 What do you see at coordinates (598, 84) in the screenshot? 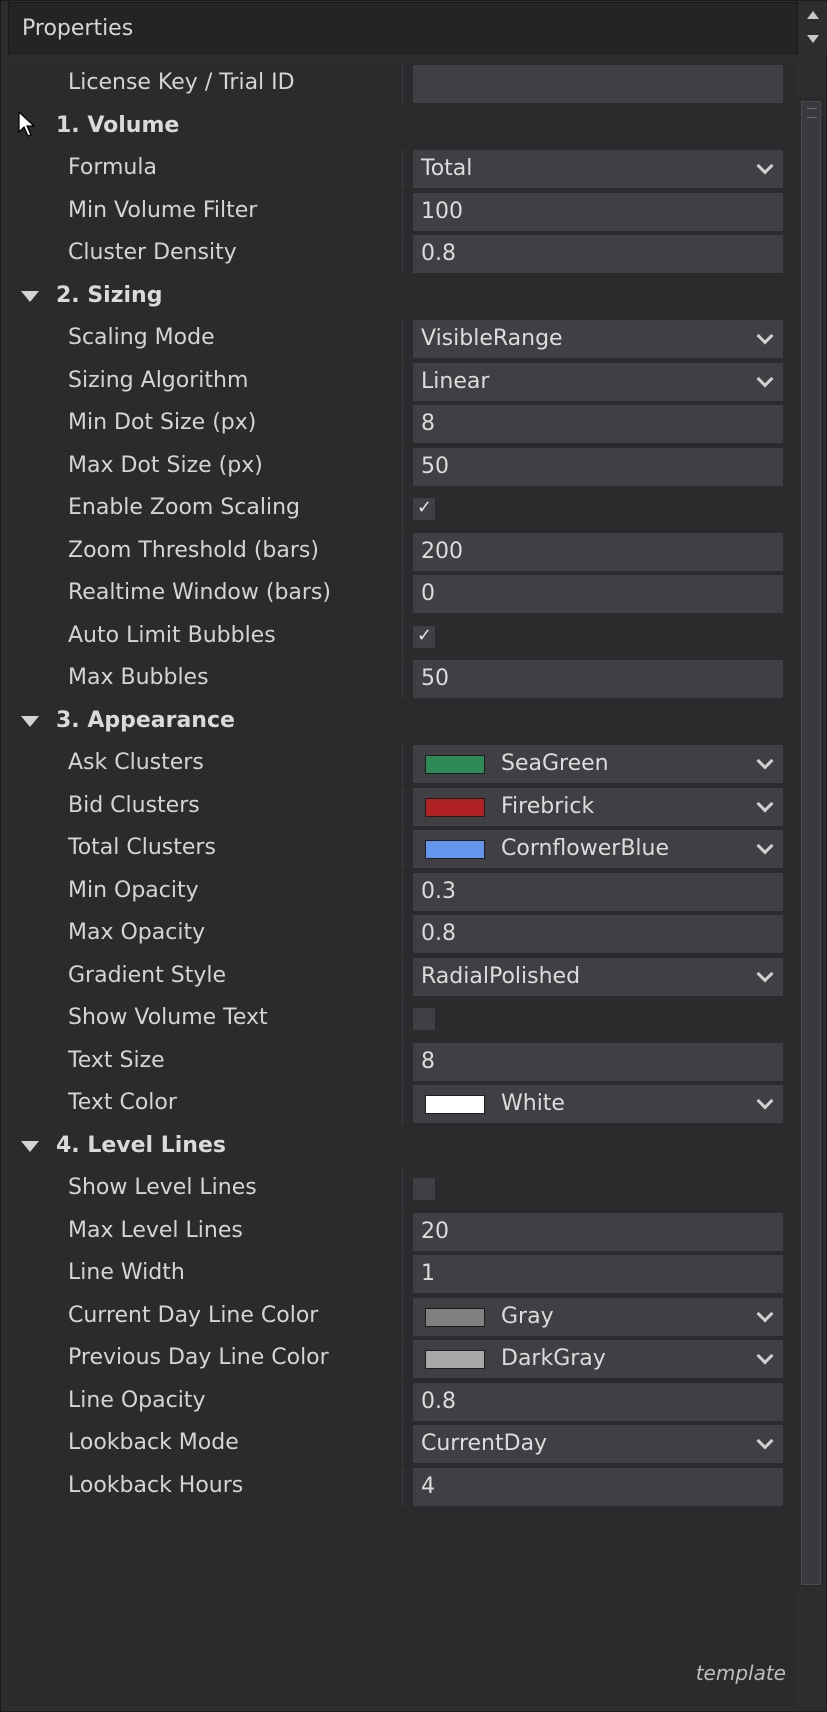
I see `property-input` at bounding box center [598, 84].